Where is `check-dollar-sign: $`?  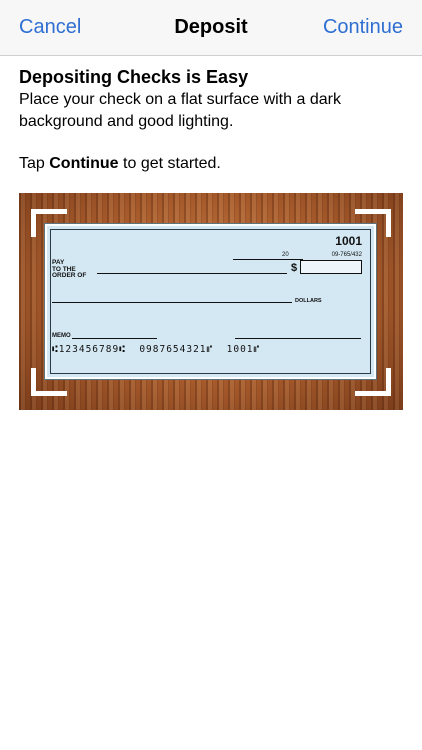
check-dollar-sign: $ is located at coordinates (294, 268).